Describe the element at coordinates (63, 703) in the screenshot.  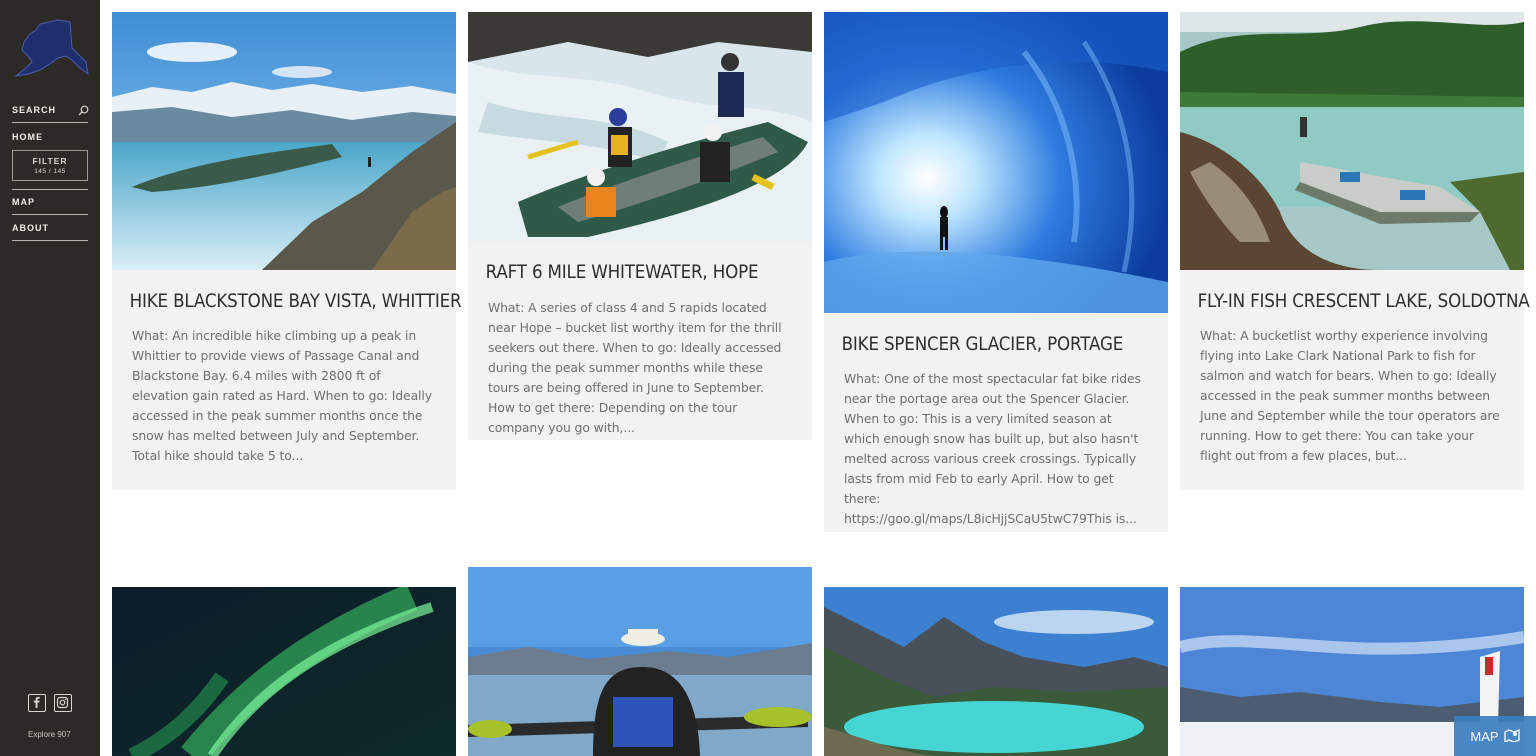
I see `instagram-icon` at that location.